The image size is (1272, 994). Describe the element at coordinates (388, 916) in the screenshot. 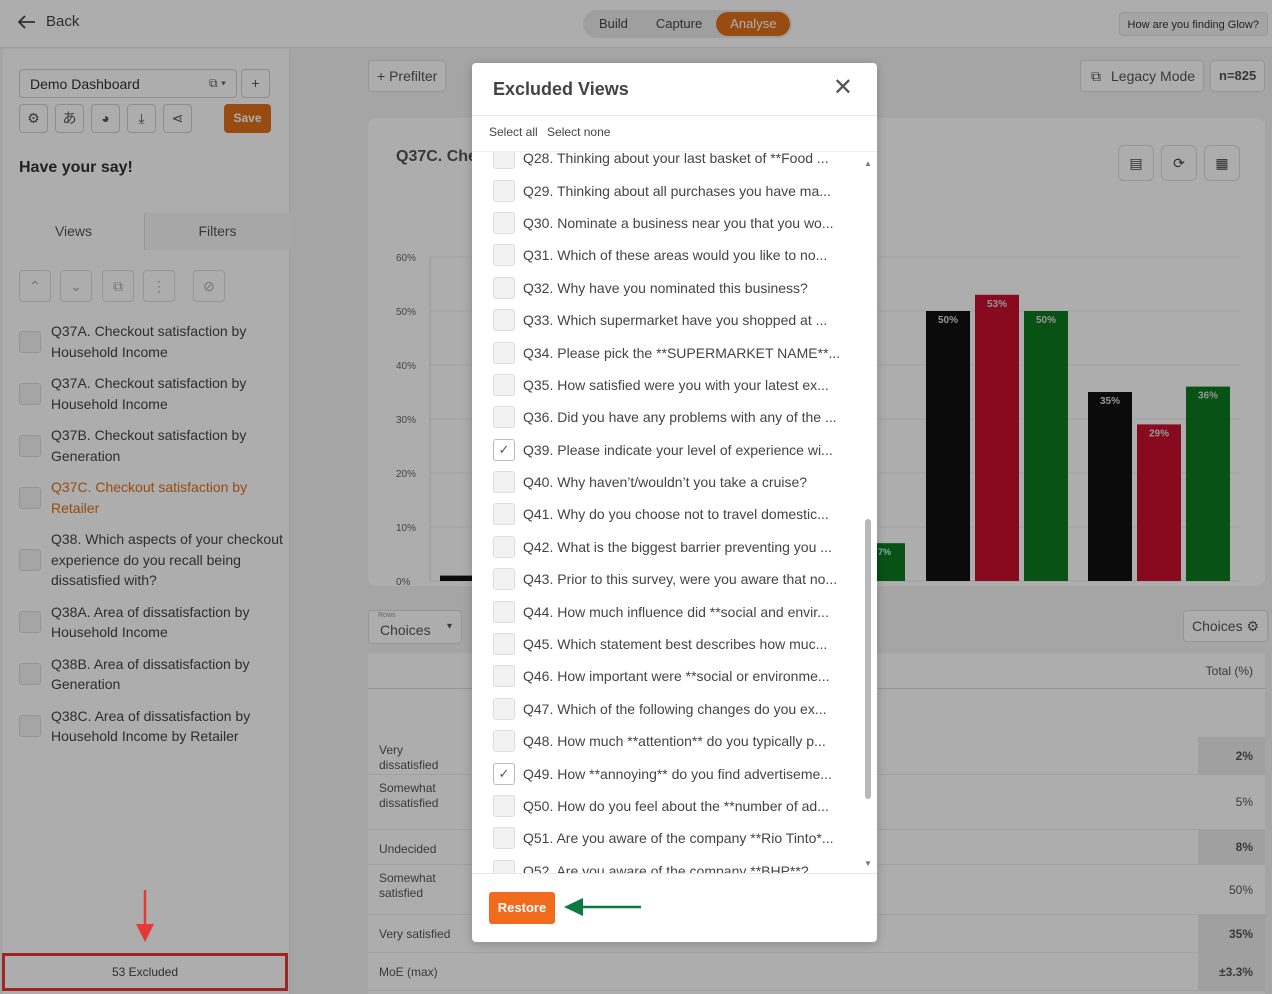

I see `annotation-layer` at that location.